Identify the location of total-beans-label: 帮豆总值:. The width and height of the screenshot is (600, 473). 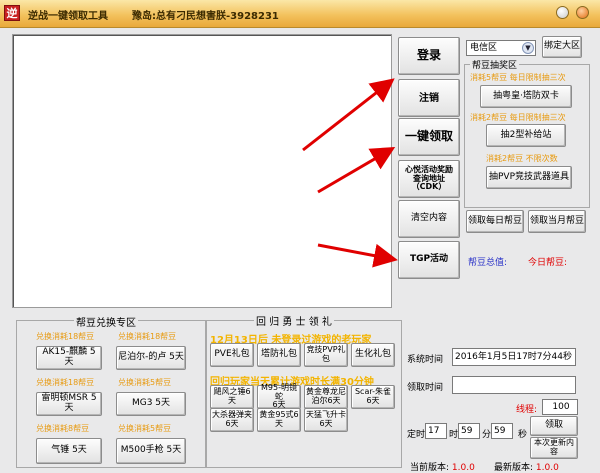
(488, 263).